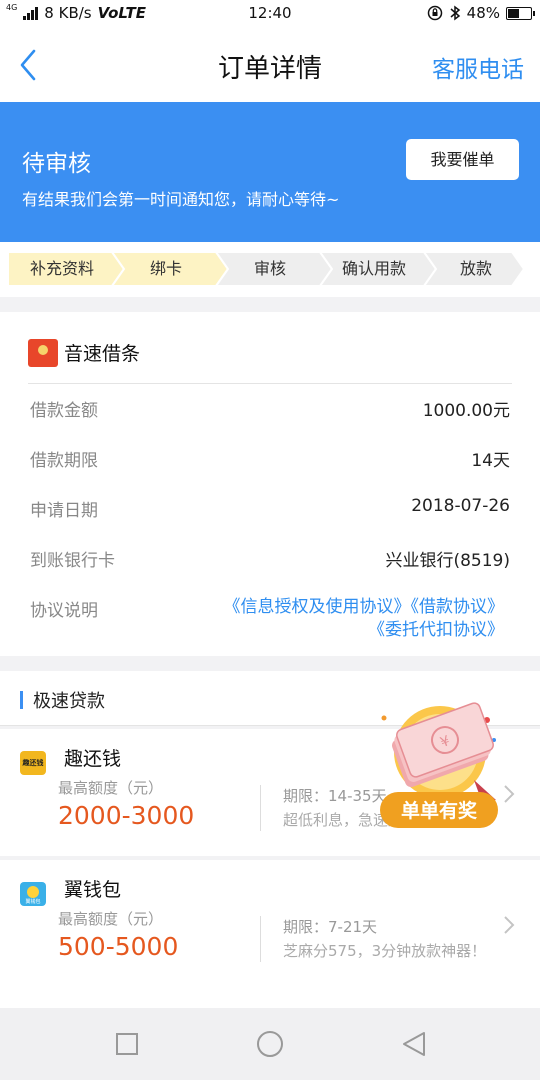 This screenshot has height=1080, width=540. What do you see at coordinates (93, 759) in the screenshot?
I see `product-name: 趣还钱` at bounding box center [93, 759].